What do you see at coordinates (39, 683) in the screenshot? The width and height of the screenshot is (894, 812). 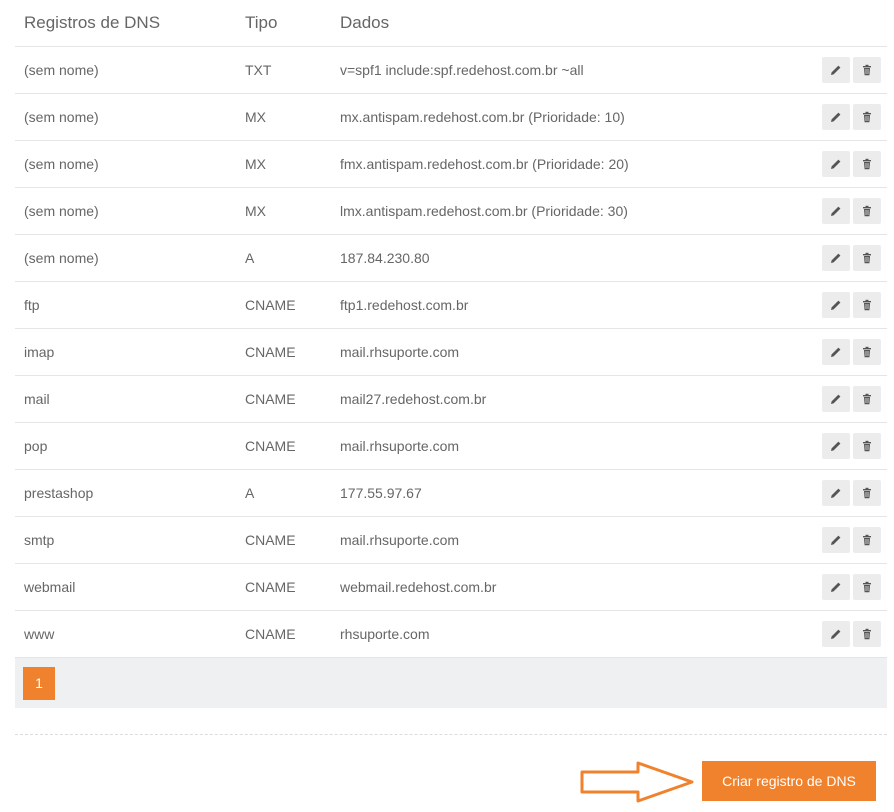 I see `page-1-button: 1` at bounding box center [39, 683].